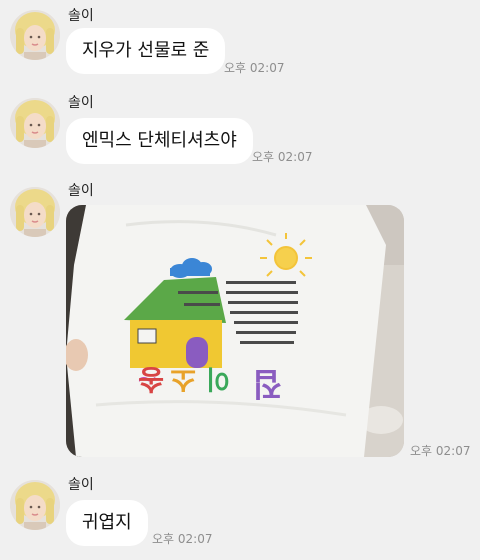  I want to click on svg-text: 소, so click(183, 379).